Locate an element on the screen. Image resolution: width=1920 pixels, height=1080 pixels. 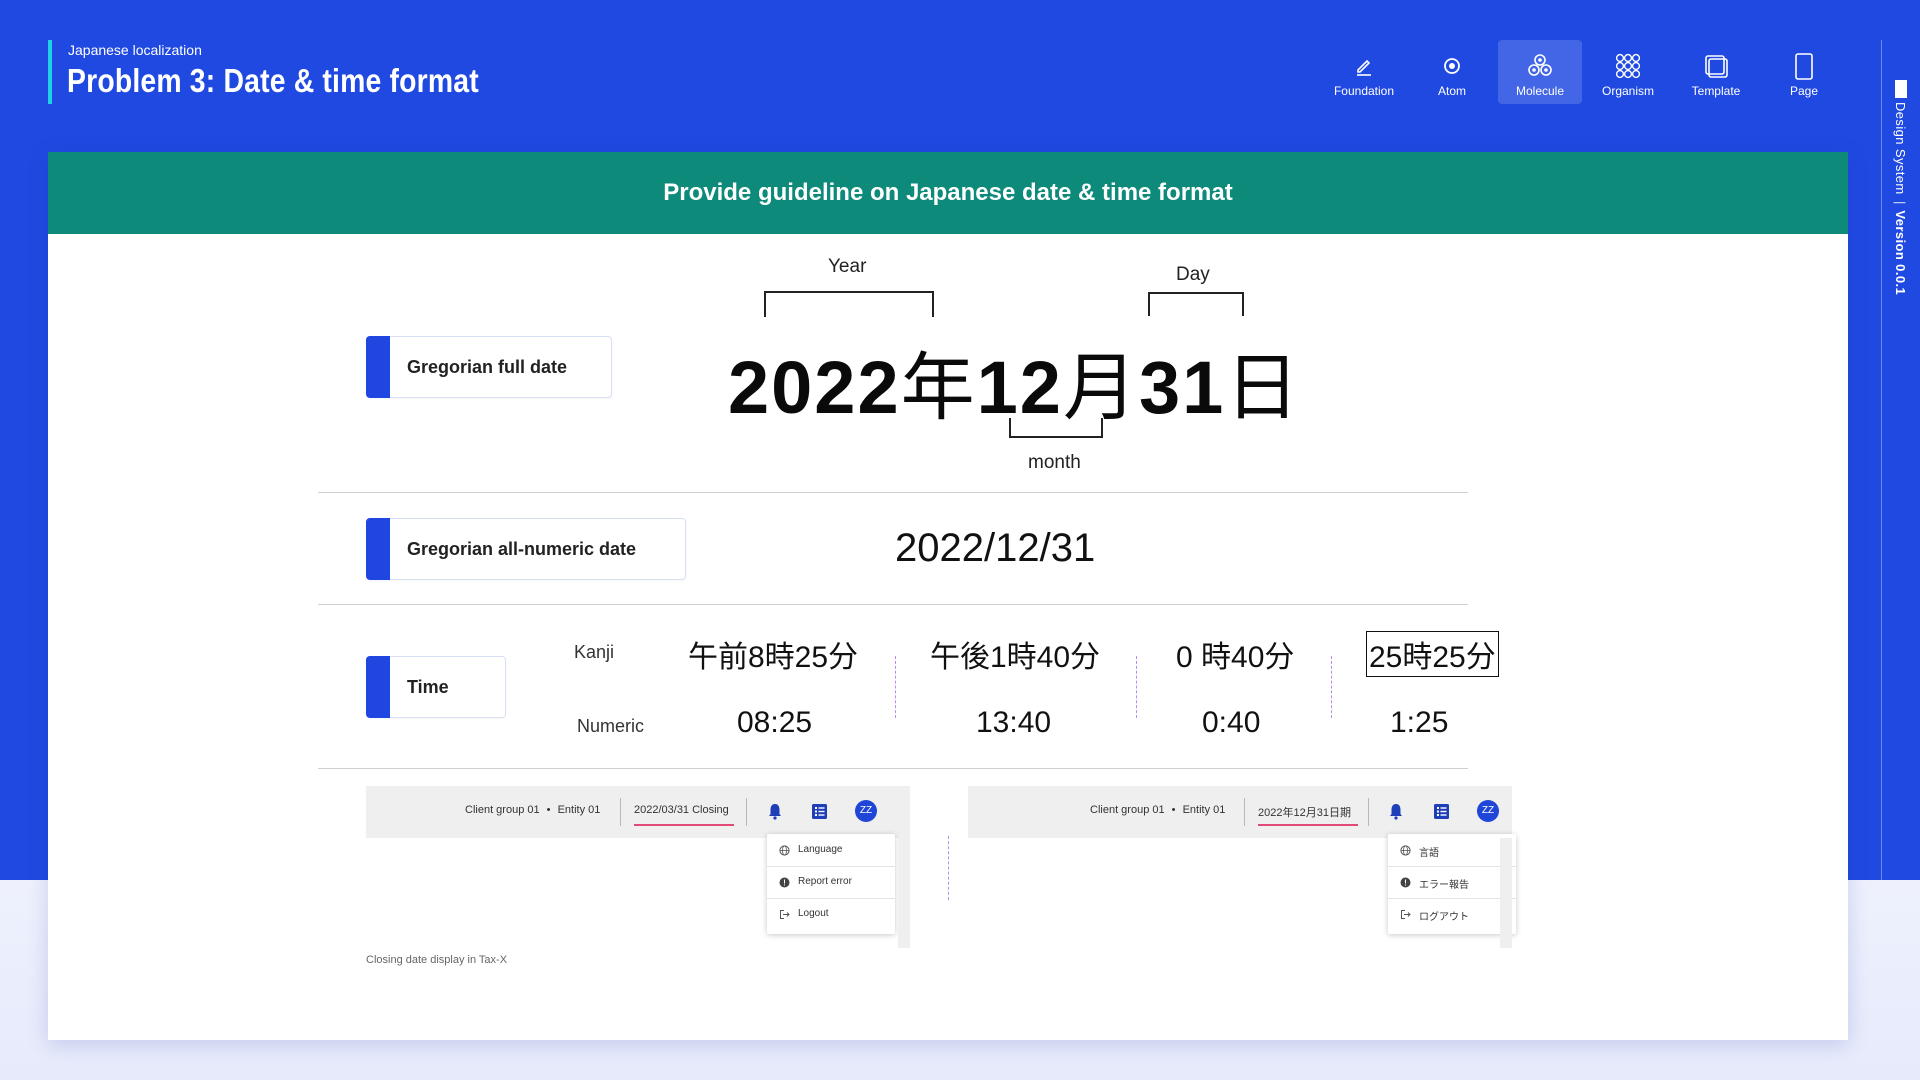
side-marker is located at coordinates (1901, 89).